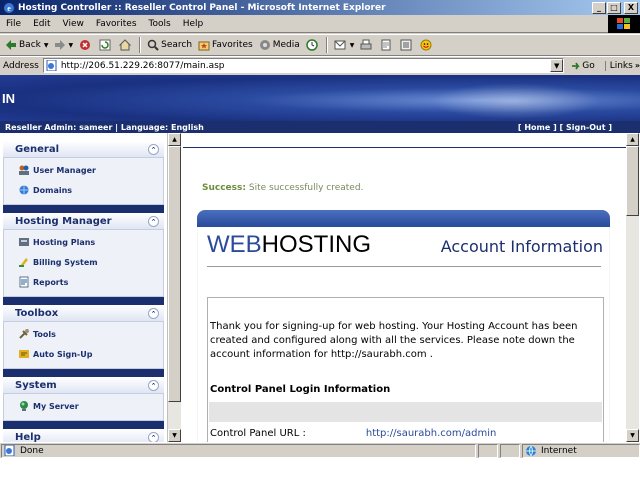 The image size is (640, 480). What do you see at coordinates (83, 282) in the screenshot?
I see `sidebar-item-reports: Reports` at bounding box center [83, 282].